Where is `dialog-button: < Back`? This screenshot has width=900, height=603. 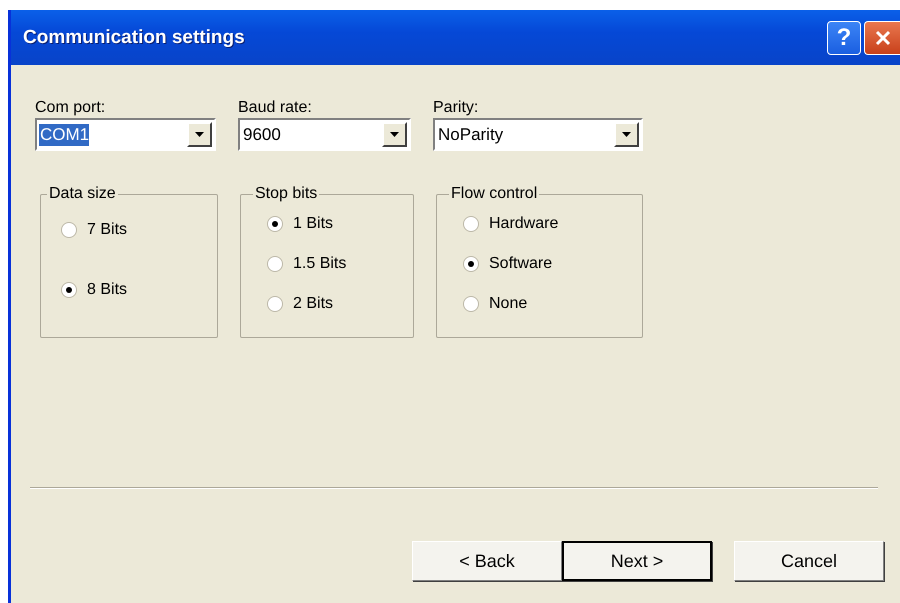
dialog-button: < Back is located at coordinates (487, 561).